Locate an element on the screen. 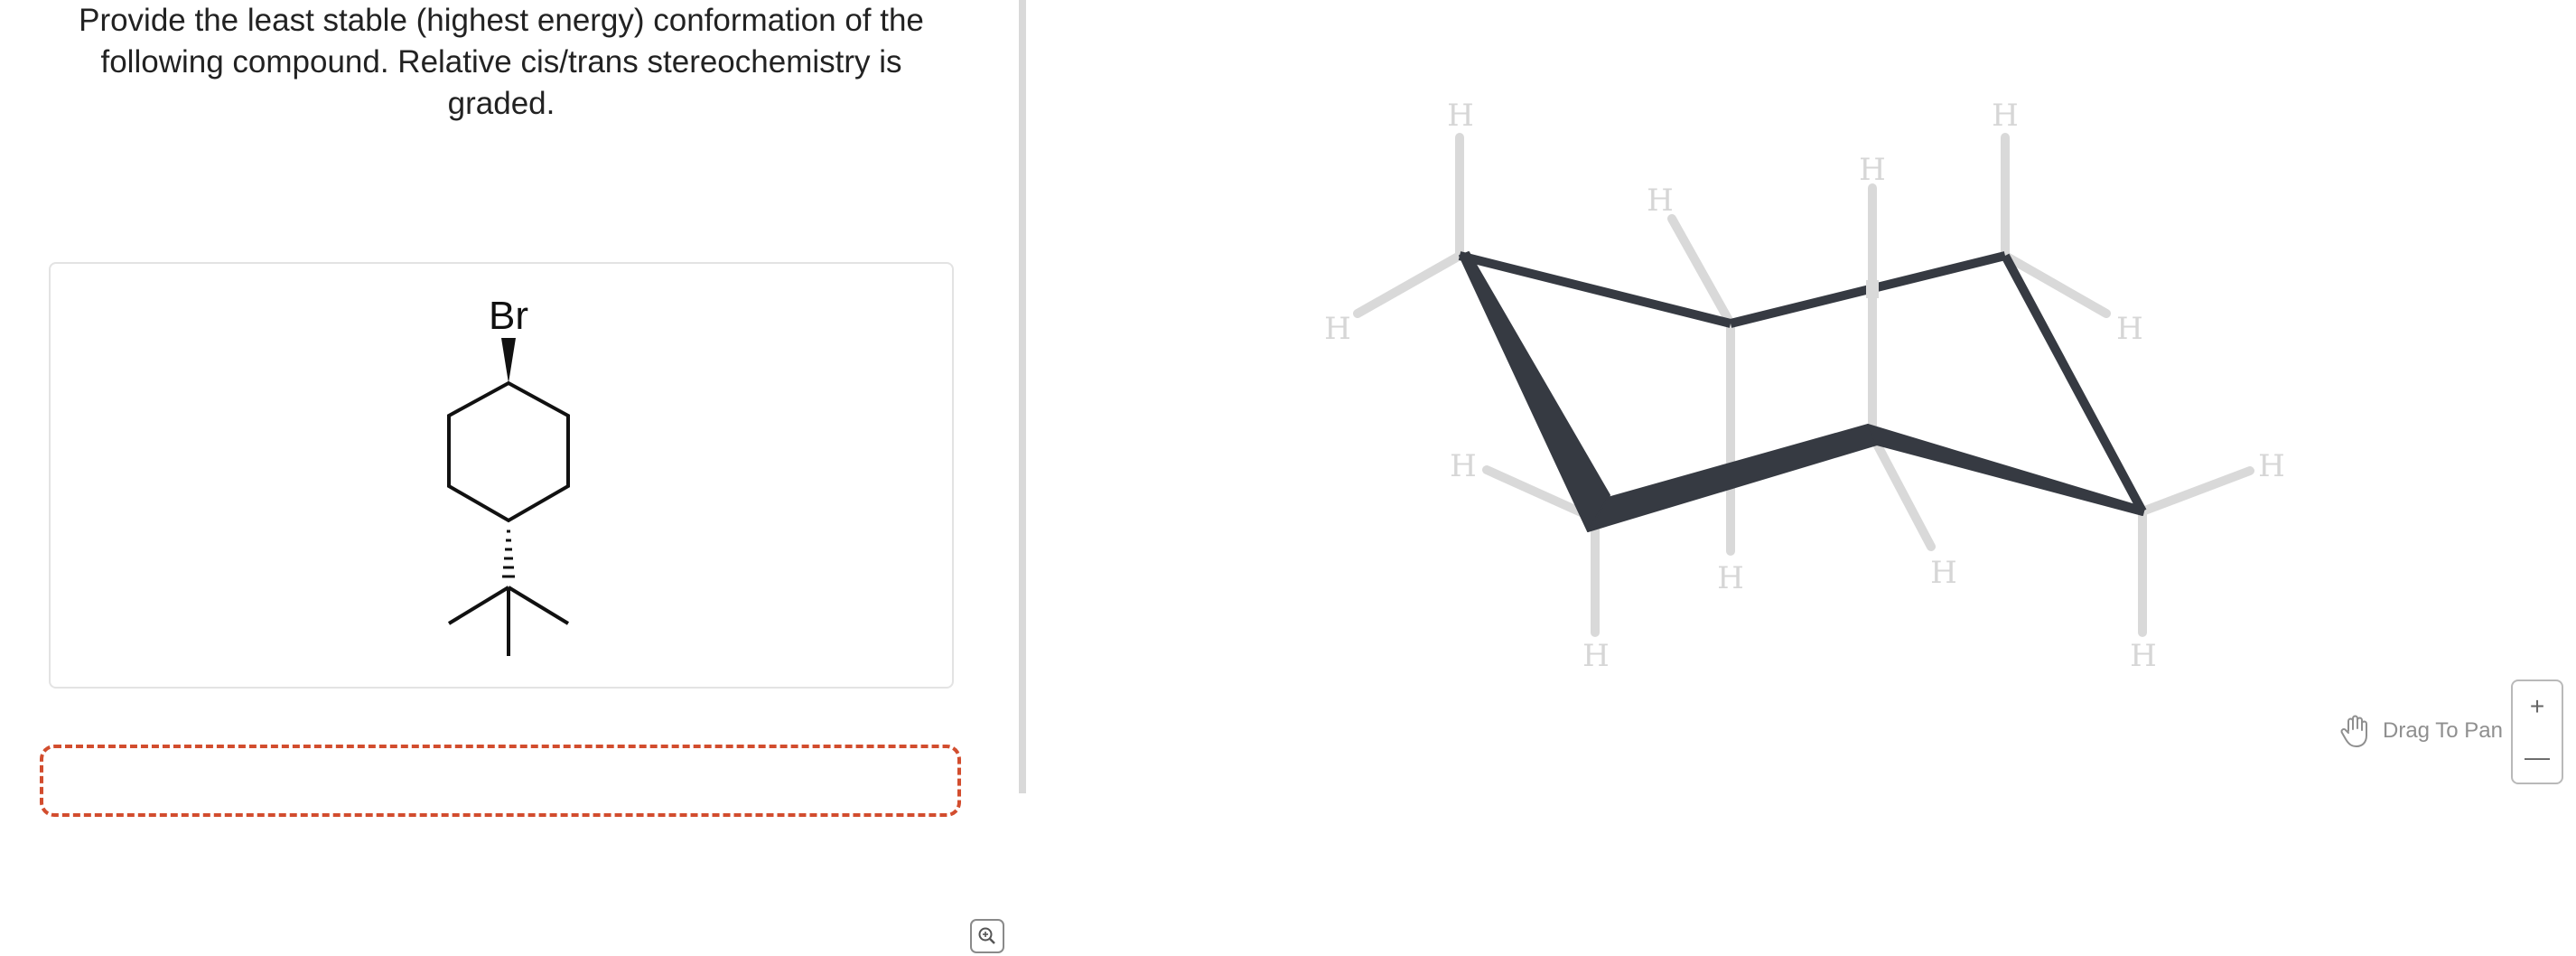  answer-drop-zone is located at coordinates (500, 781).